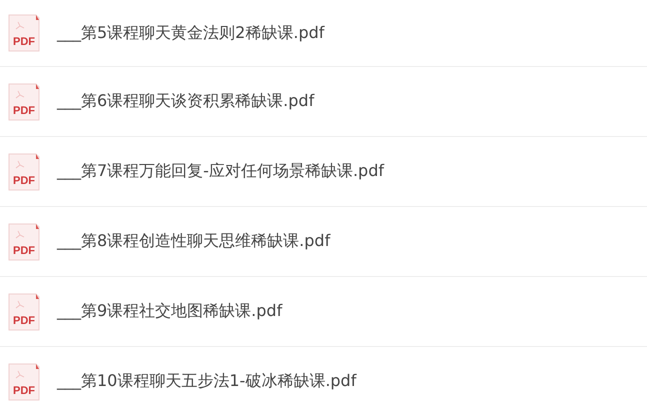 This screenshot has width=647, height=412. I want to click on file-name: ___第7课程万能回复-应对任何场景稀缺课.pdf, so click(220, 171).